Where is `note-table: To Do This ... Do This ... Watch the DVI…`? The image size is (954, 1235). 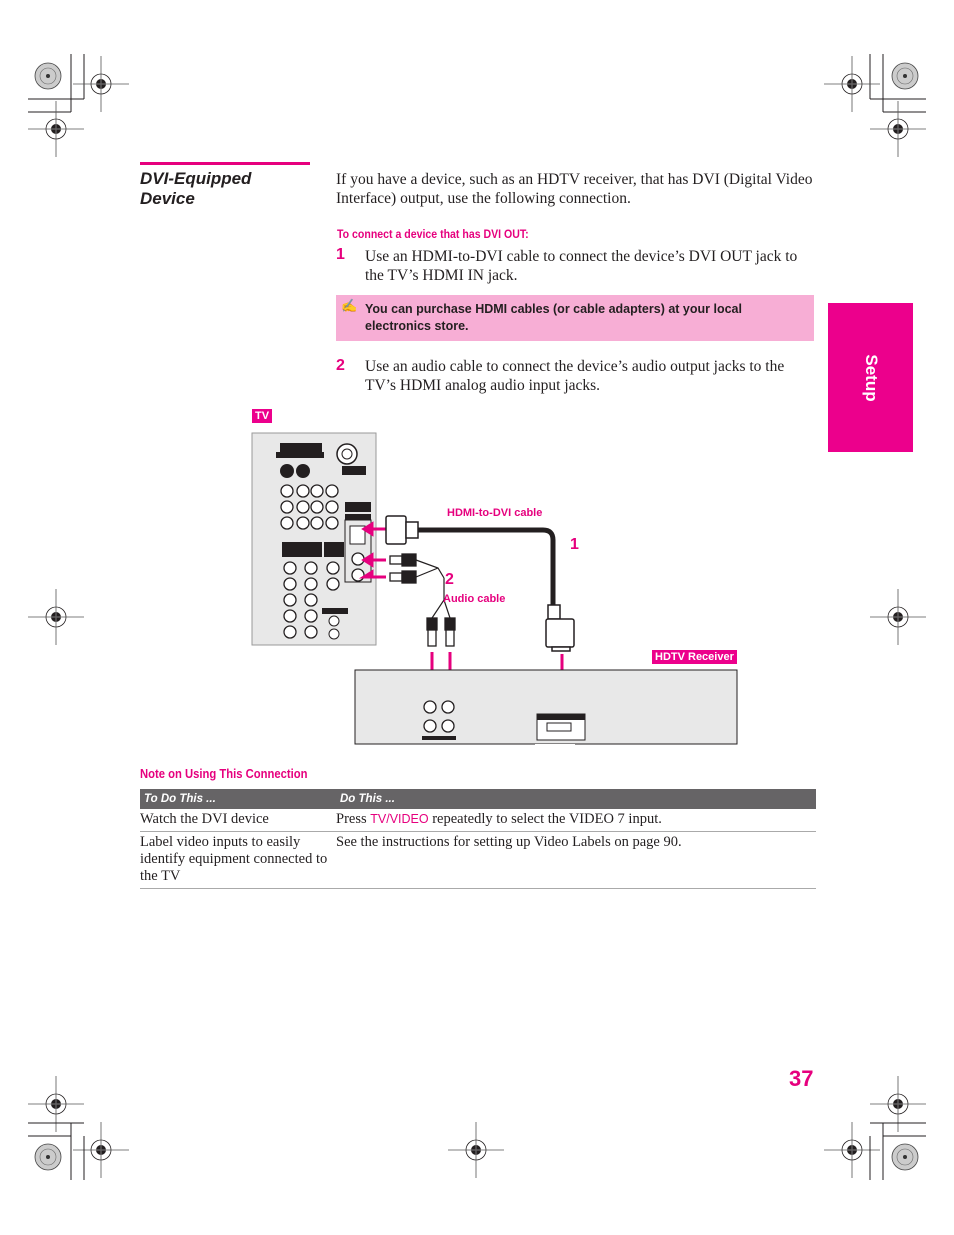
note-table: To Do This ... Do This ... Watch the DVI… is located at coordinates (478, 839).